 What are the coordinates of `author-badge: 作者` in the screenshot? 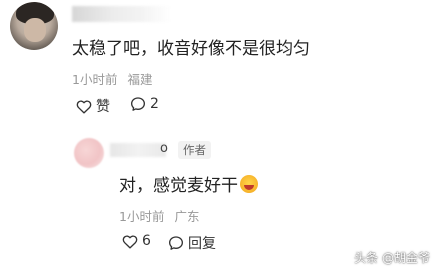 It's located at (194, 150).